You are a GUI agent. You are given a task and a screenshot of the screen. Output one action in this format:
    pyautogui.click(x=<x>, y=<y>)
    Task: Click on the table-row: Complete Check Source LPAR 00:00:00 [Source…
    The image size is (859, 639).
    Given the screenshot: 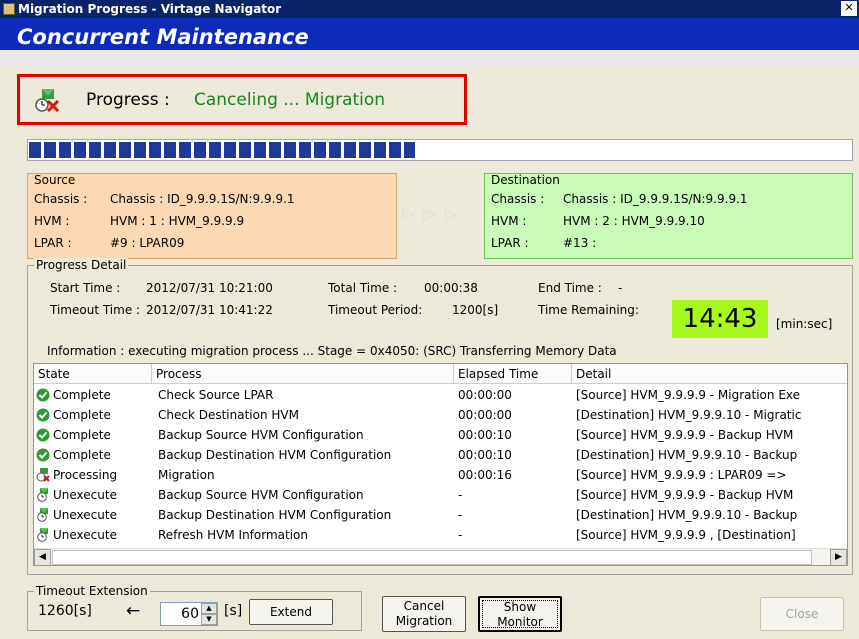 What is the action you would take?
    pyautogui.click(x=440, y=395)
    